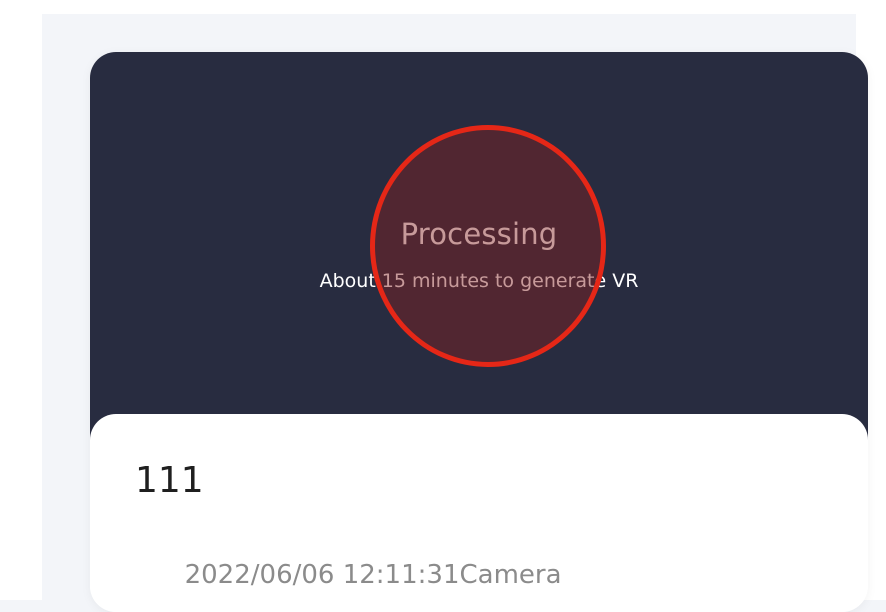 This screenshot has width=886, height=612. Describe the element at coordinates (443, 7) in the screenshot. I see `top-background` at that location.